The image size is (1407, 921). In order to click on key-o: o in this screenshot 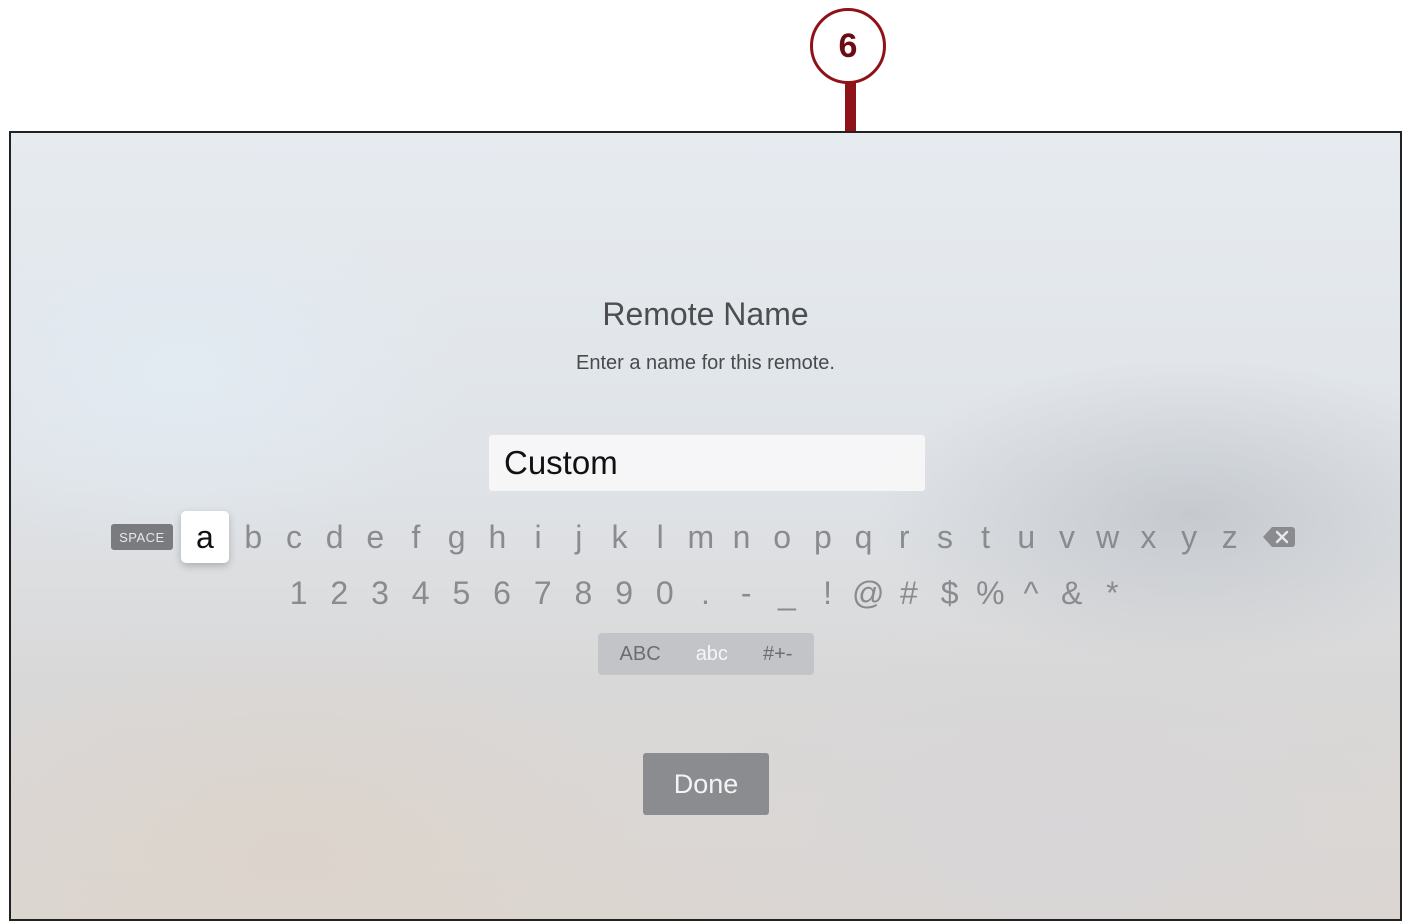, I will do `click(782, 537)`.